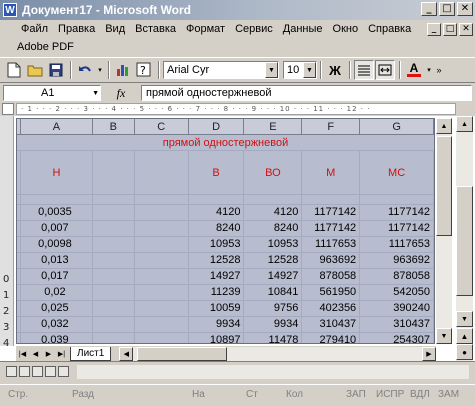 The width and height of the screenshot is (475, 406). Describe the element at coordinates (273, 324) in the screenshot. I see `cell-e: 9934` at that location.